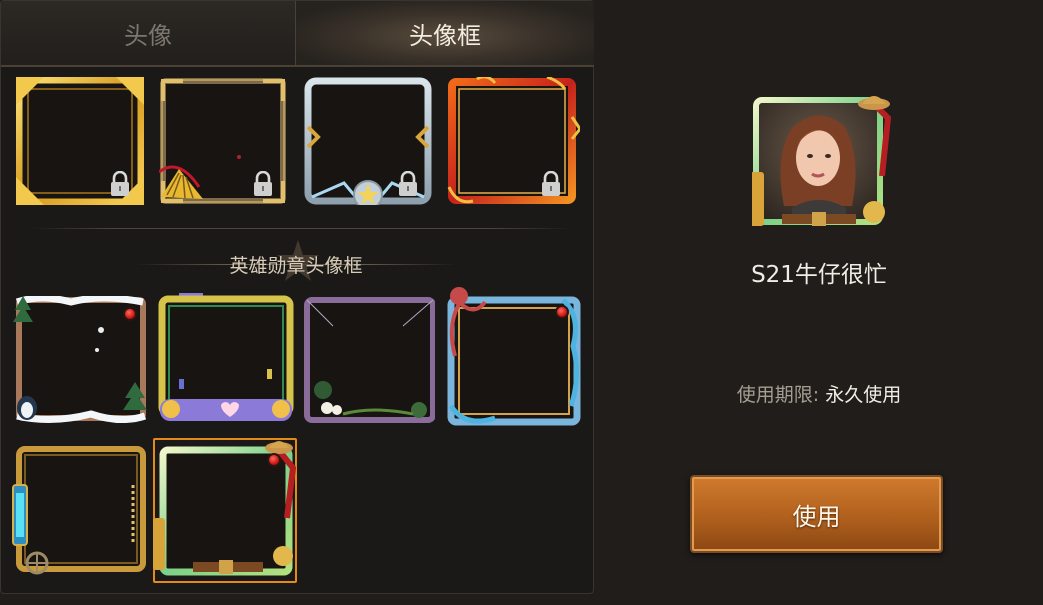  What do you see at coordinates (80, 141) in the screenshot?
I see `frame-gold` at bounding box center [80, 141].